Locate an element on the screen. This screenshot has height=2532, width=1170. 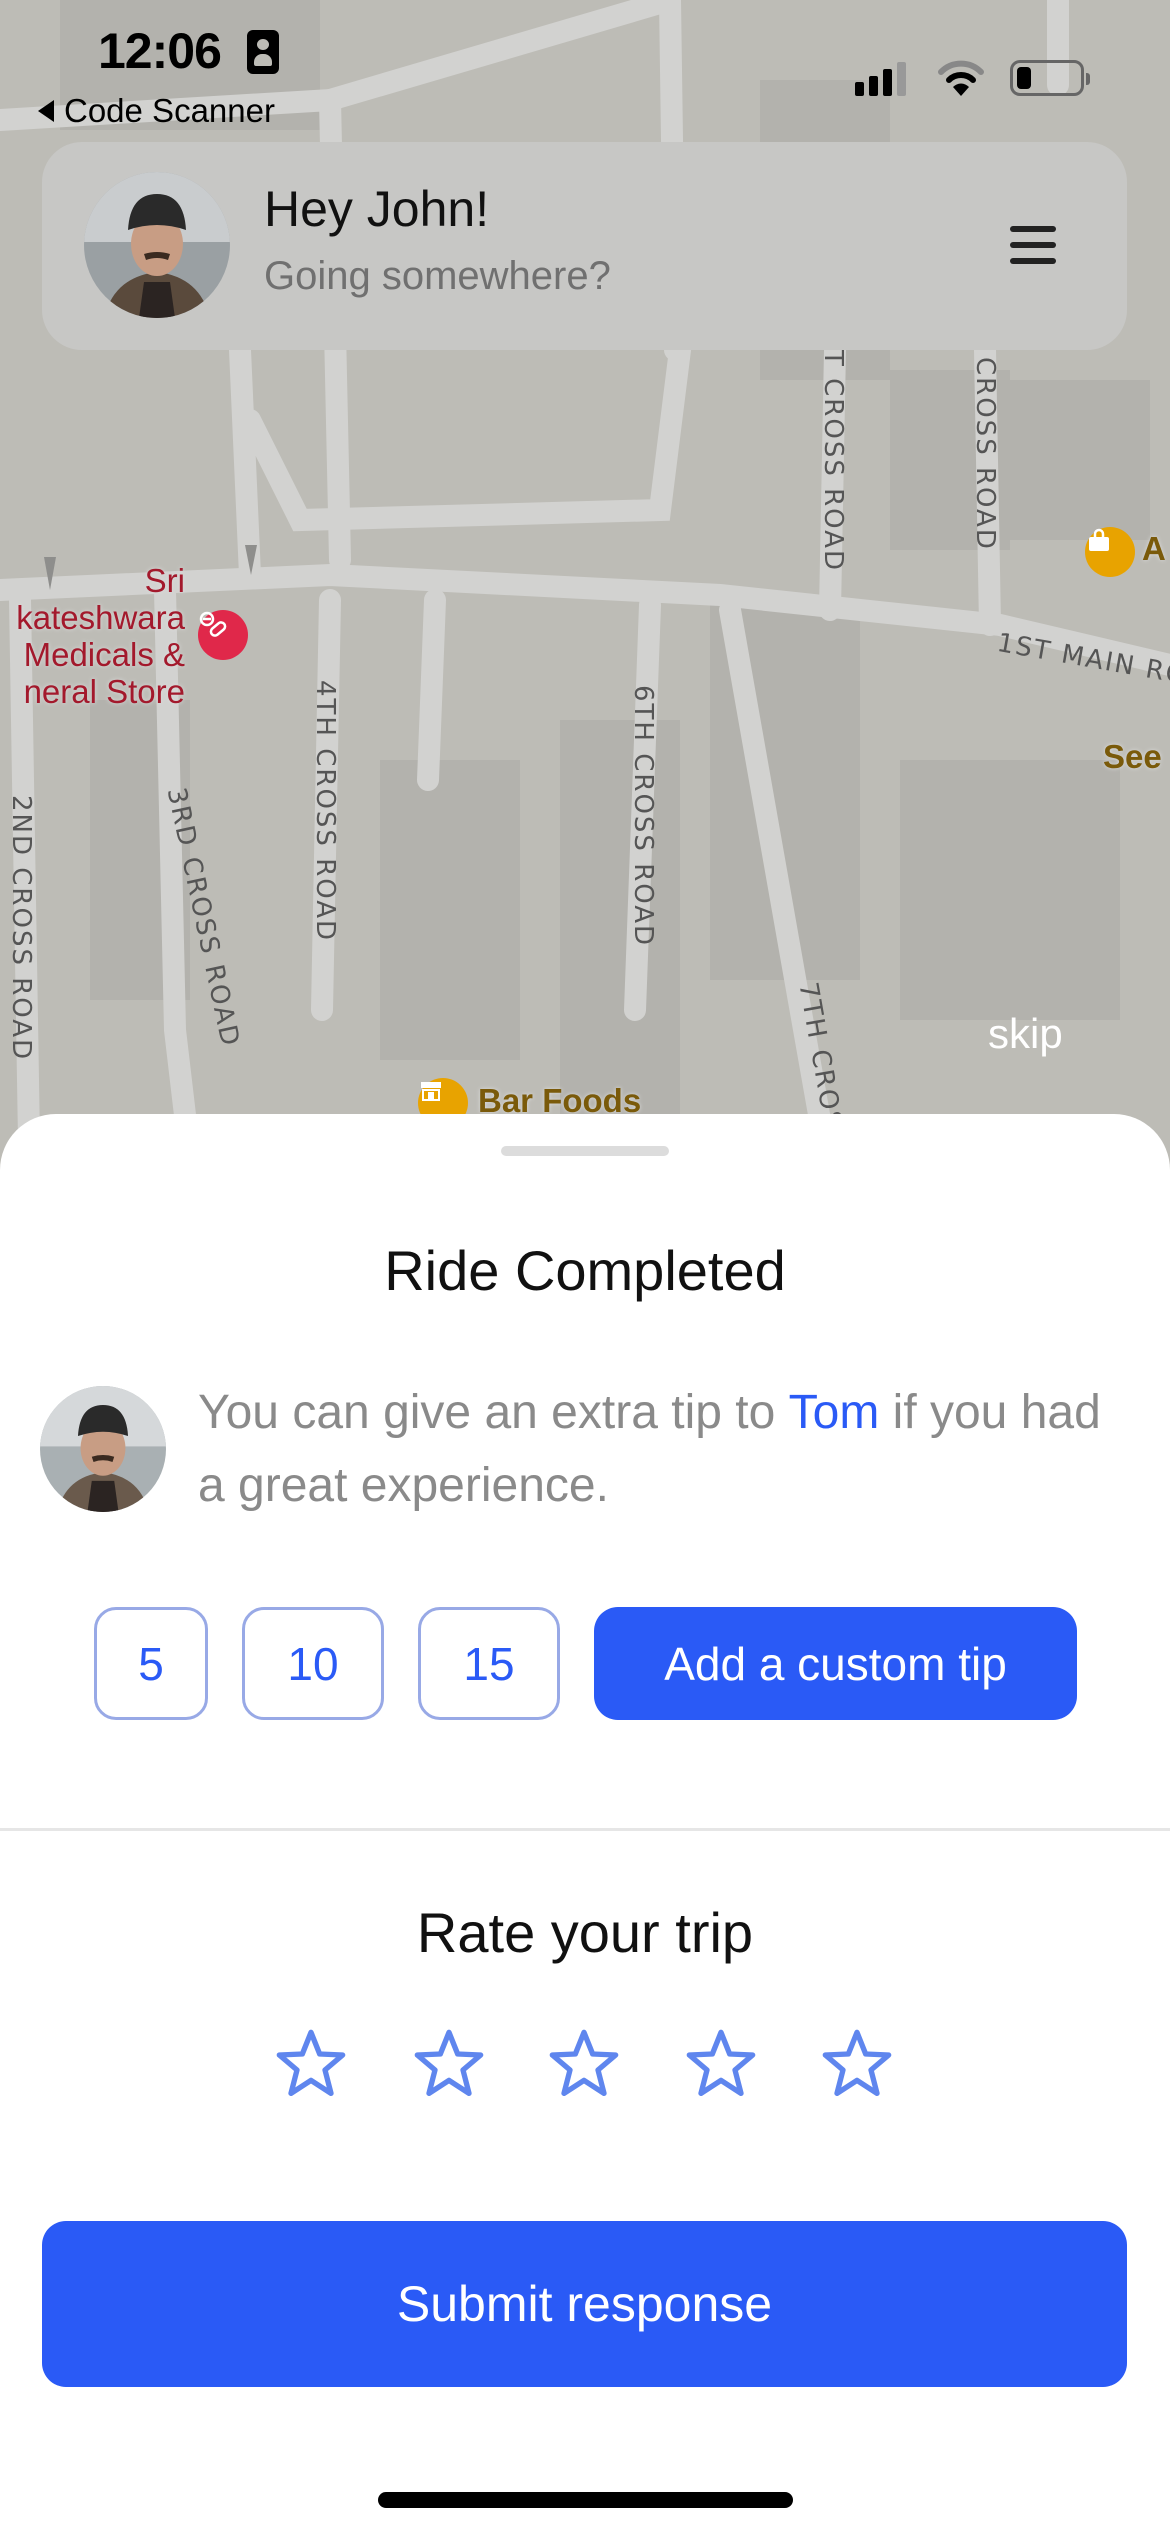
poi-label: See is located at coordinates (1132, 757).